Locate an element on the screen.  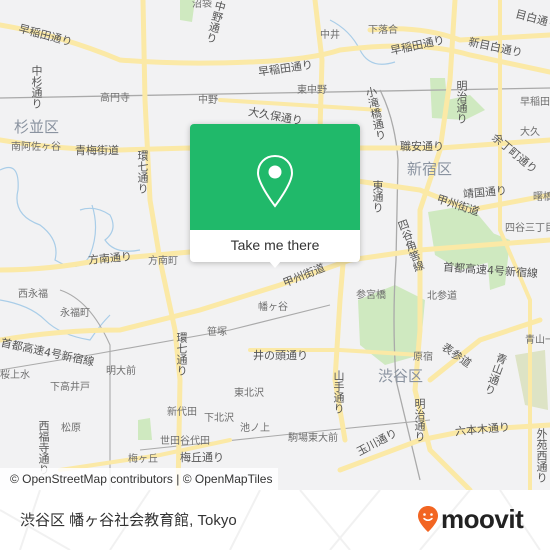
place-label: 大久 is located at coordinates (530, 132).